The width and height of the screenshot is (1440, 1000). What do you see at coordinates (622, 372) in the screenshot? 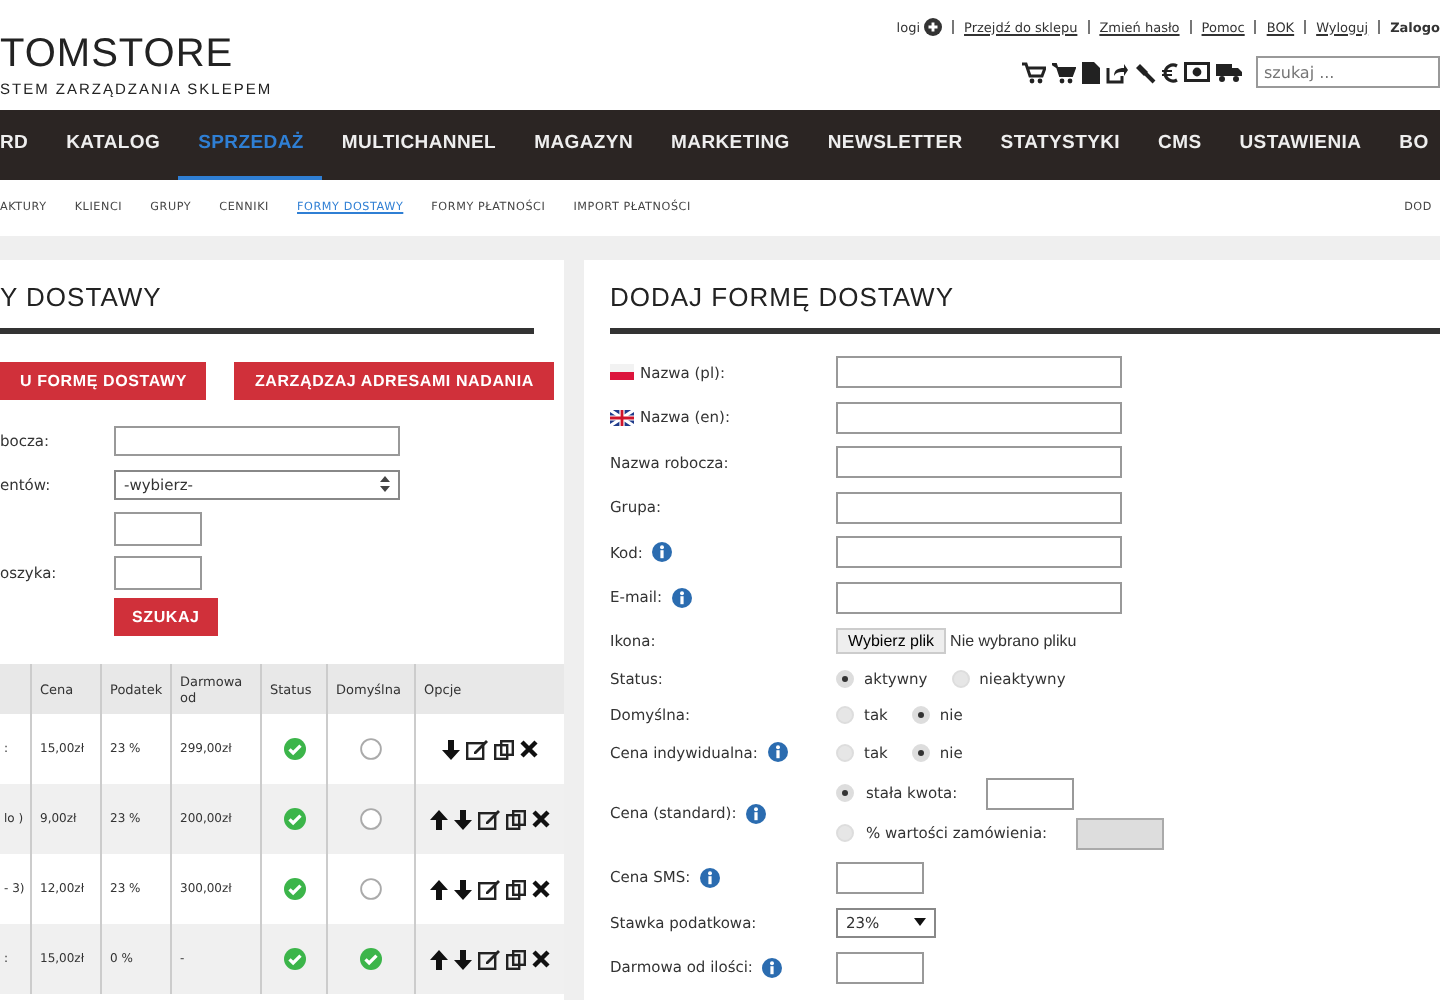
I see `poland-flag-icon` at bounding box center [622, 372].